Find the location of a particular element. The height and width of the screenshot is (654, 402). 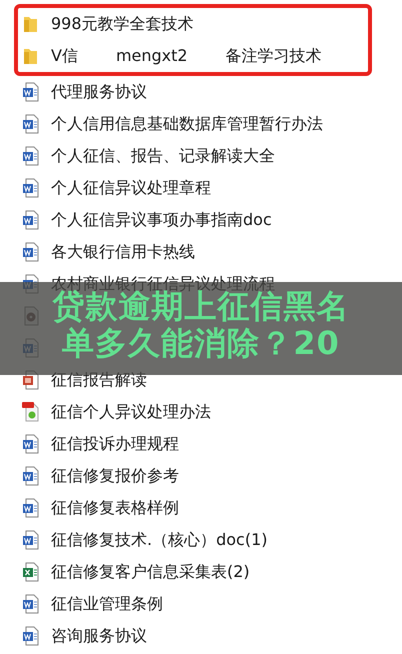

file-name: 征信修复报价参考 is located at coordinates (115, 476).